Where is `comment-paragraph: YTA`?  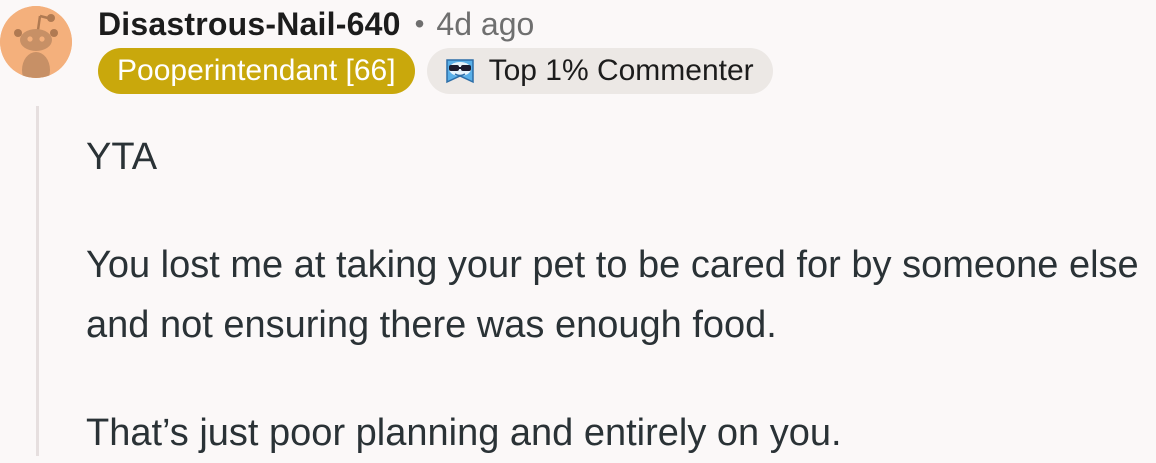 comment-paragraph: YTA is located at coordinates (122, 157).